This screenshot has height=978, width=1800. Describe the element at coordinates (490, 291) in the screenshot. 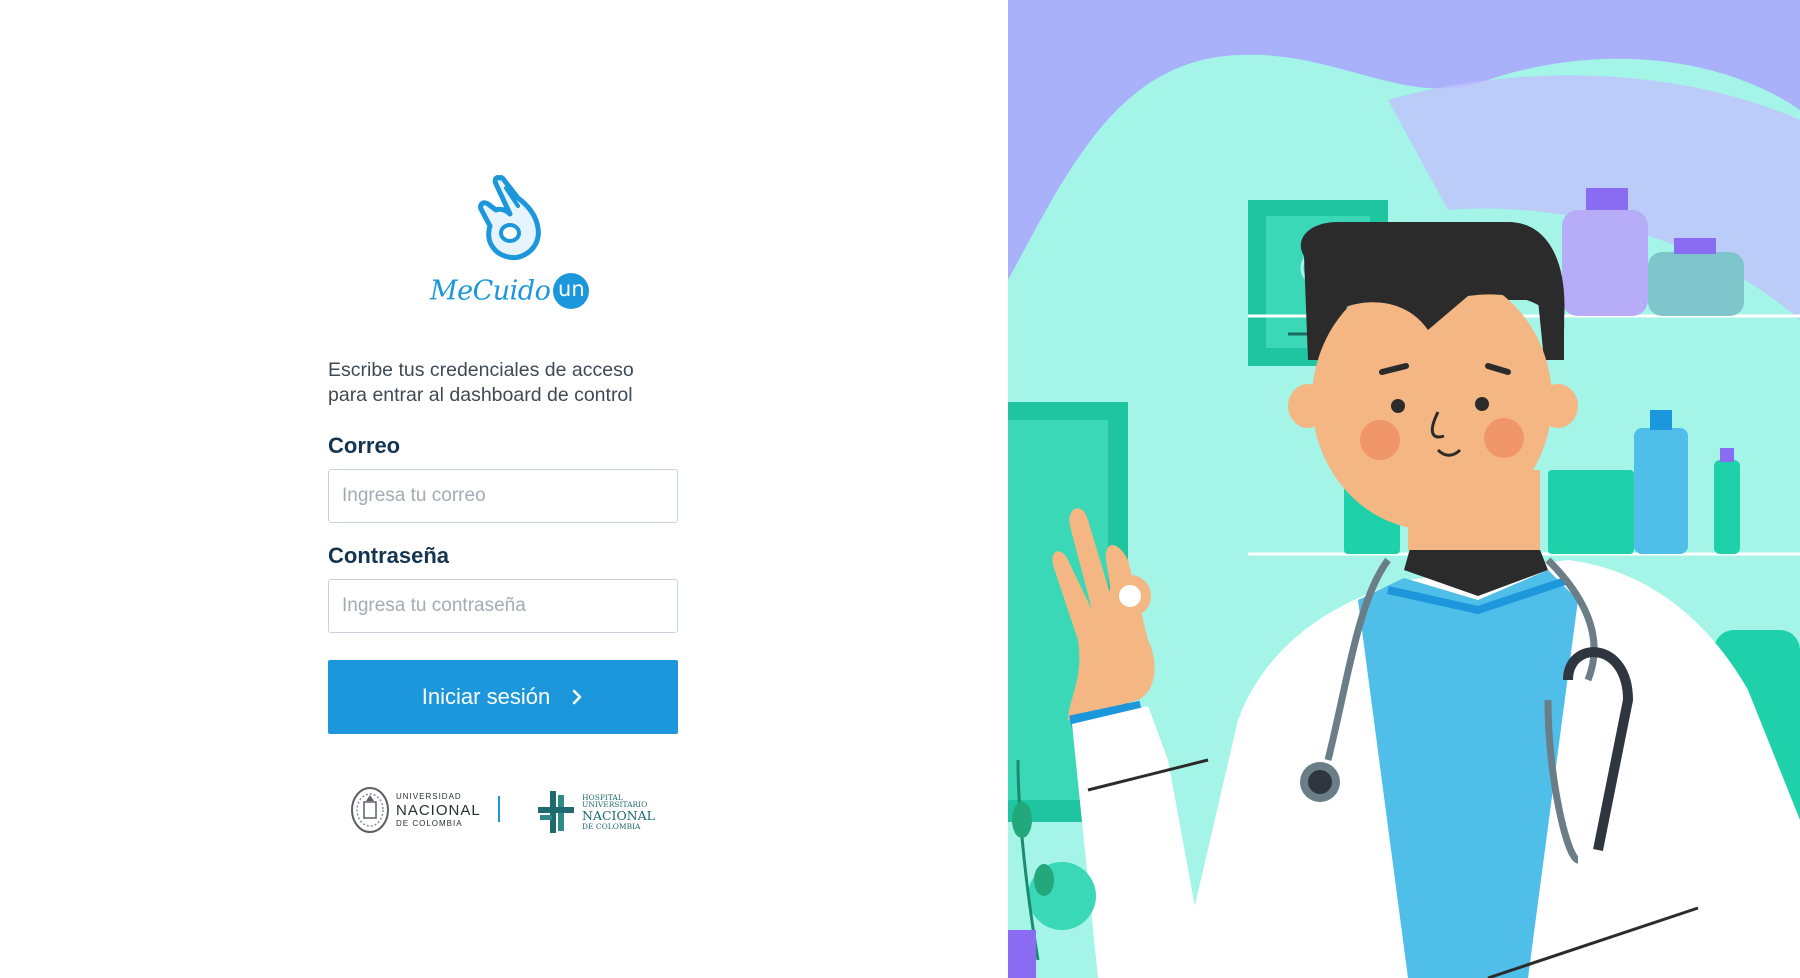

I see `logo-name: MeCuido` at that location.